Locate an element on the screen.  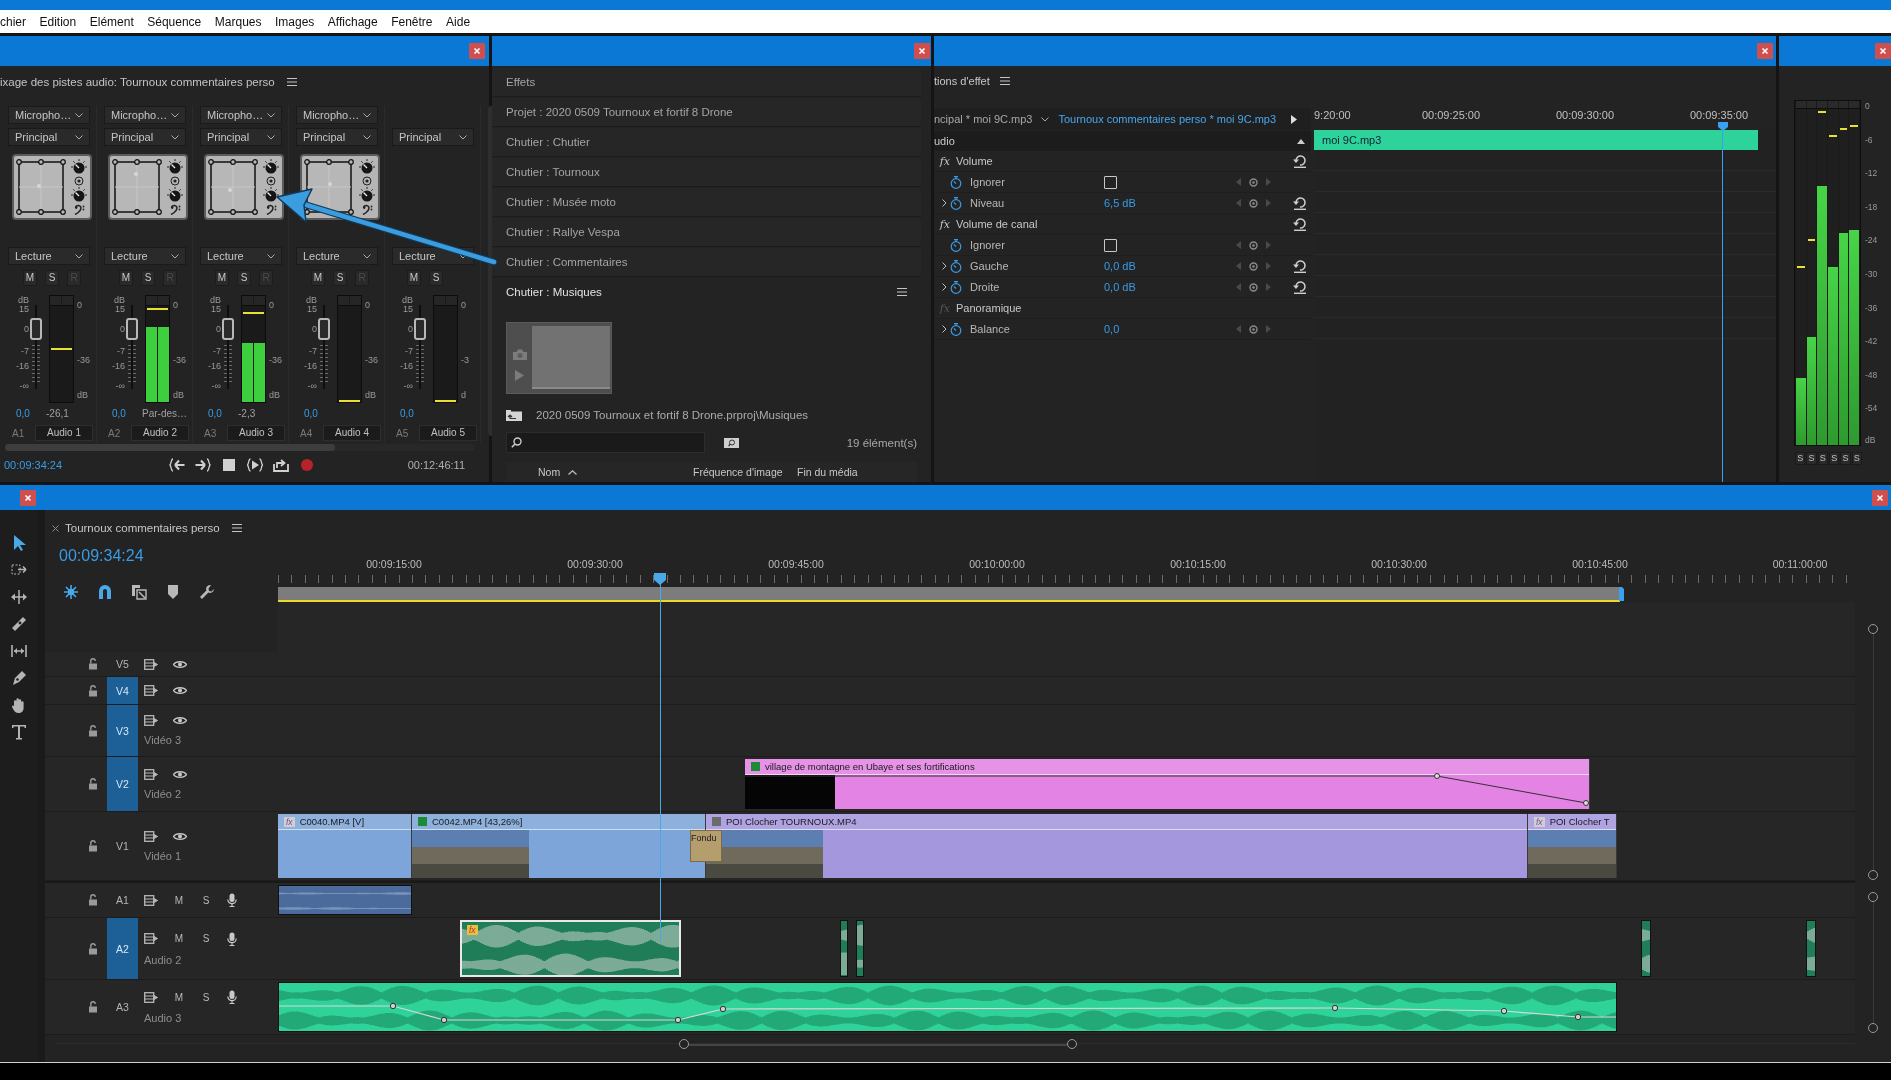
menu-item: Séquence is located at coordinates (174, 21).